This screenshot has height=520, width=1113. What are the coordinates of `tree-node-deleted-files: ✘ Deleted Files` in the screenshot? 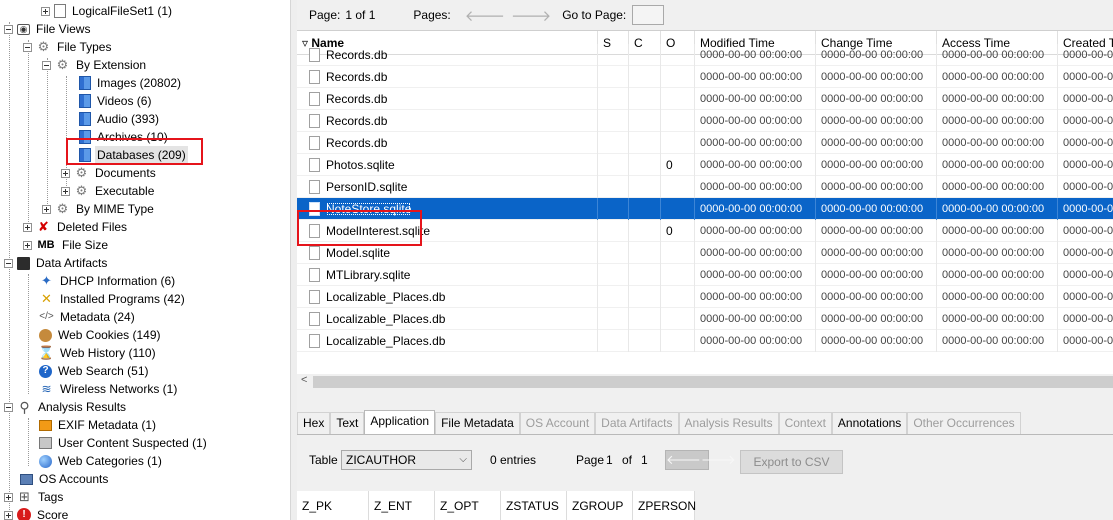 It's located at (76, 227).